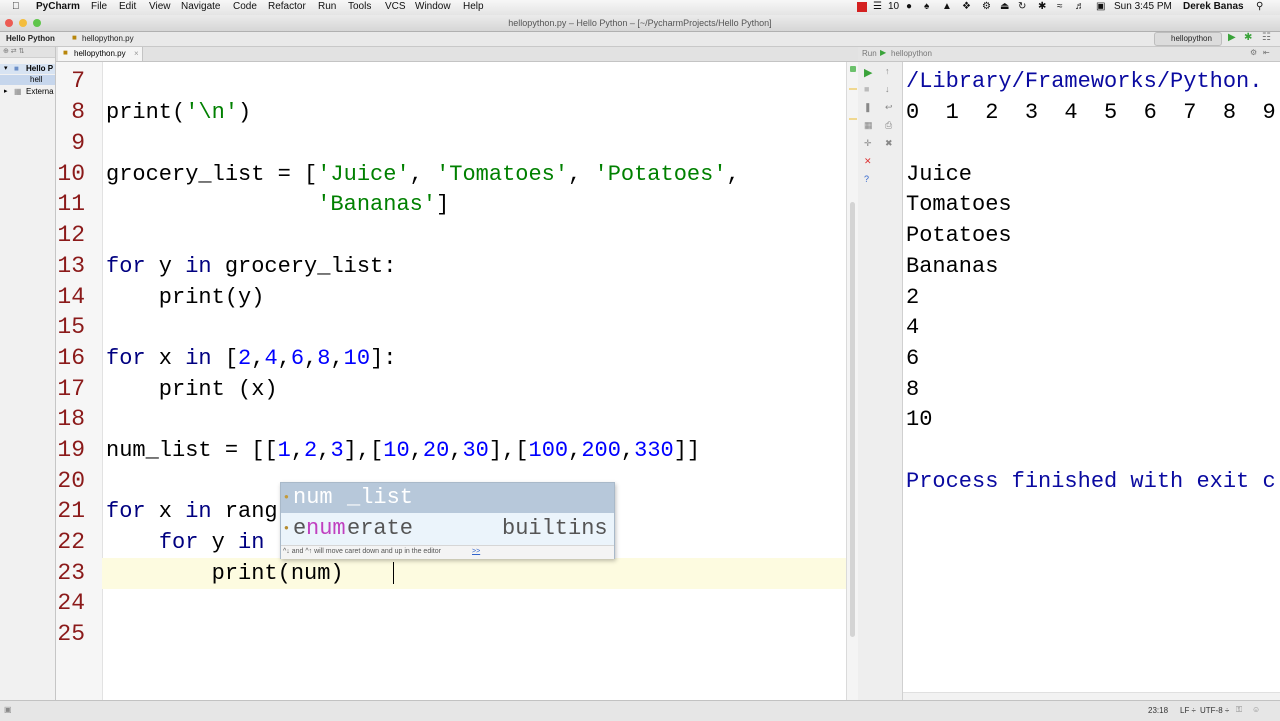 The width and height of the screenshot is (1280, 721). What do you see at coordinates (1042, 6) in the screenshot?
I see `bluetooth-icon: ✱` at bounding box center [1042, 6].